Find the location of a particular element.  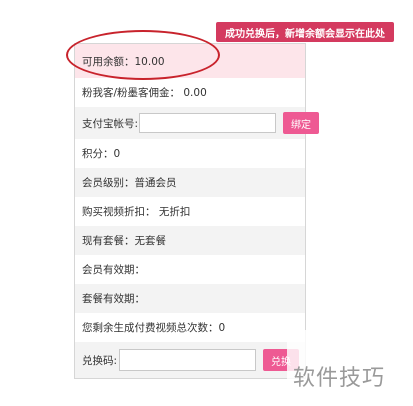

redeem-row: 兑换码: 兑换 is located at coordinates (190, 360).